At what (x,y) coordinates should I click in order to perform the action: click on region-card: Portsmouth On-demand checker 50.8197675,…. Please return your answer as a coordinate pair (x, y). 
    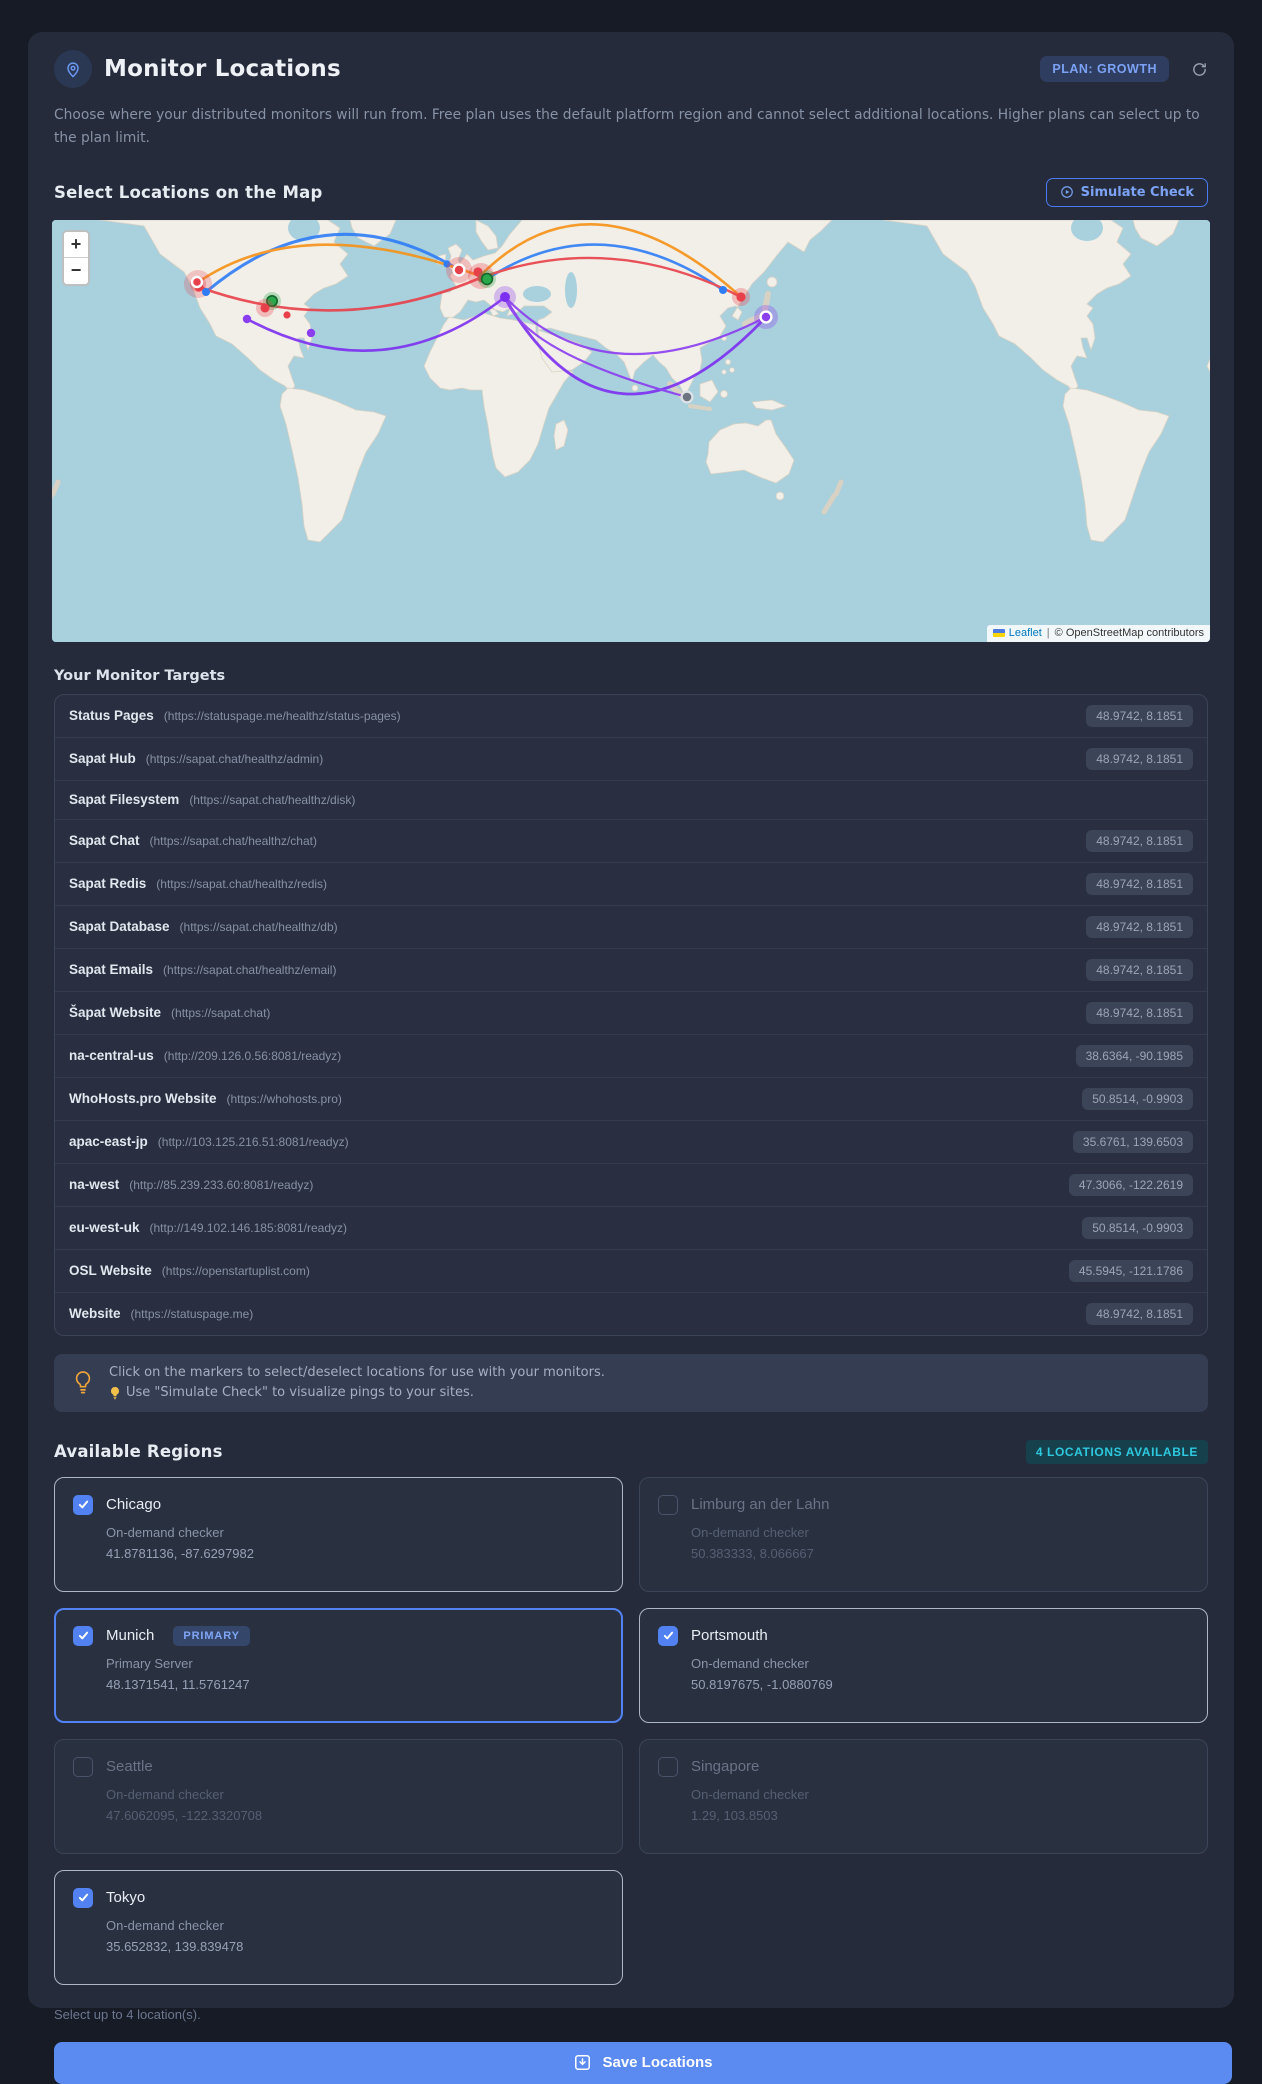
    Looking at the image, I should click on (923, 1665).